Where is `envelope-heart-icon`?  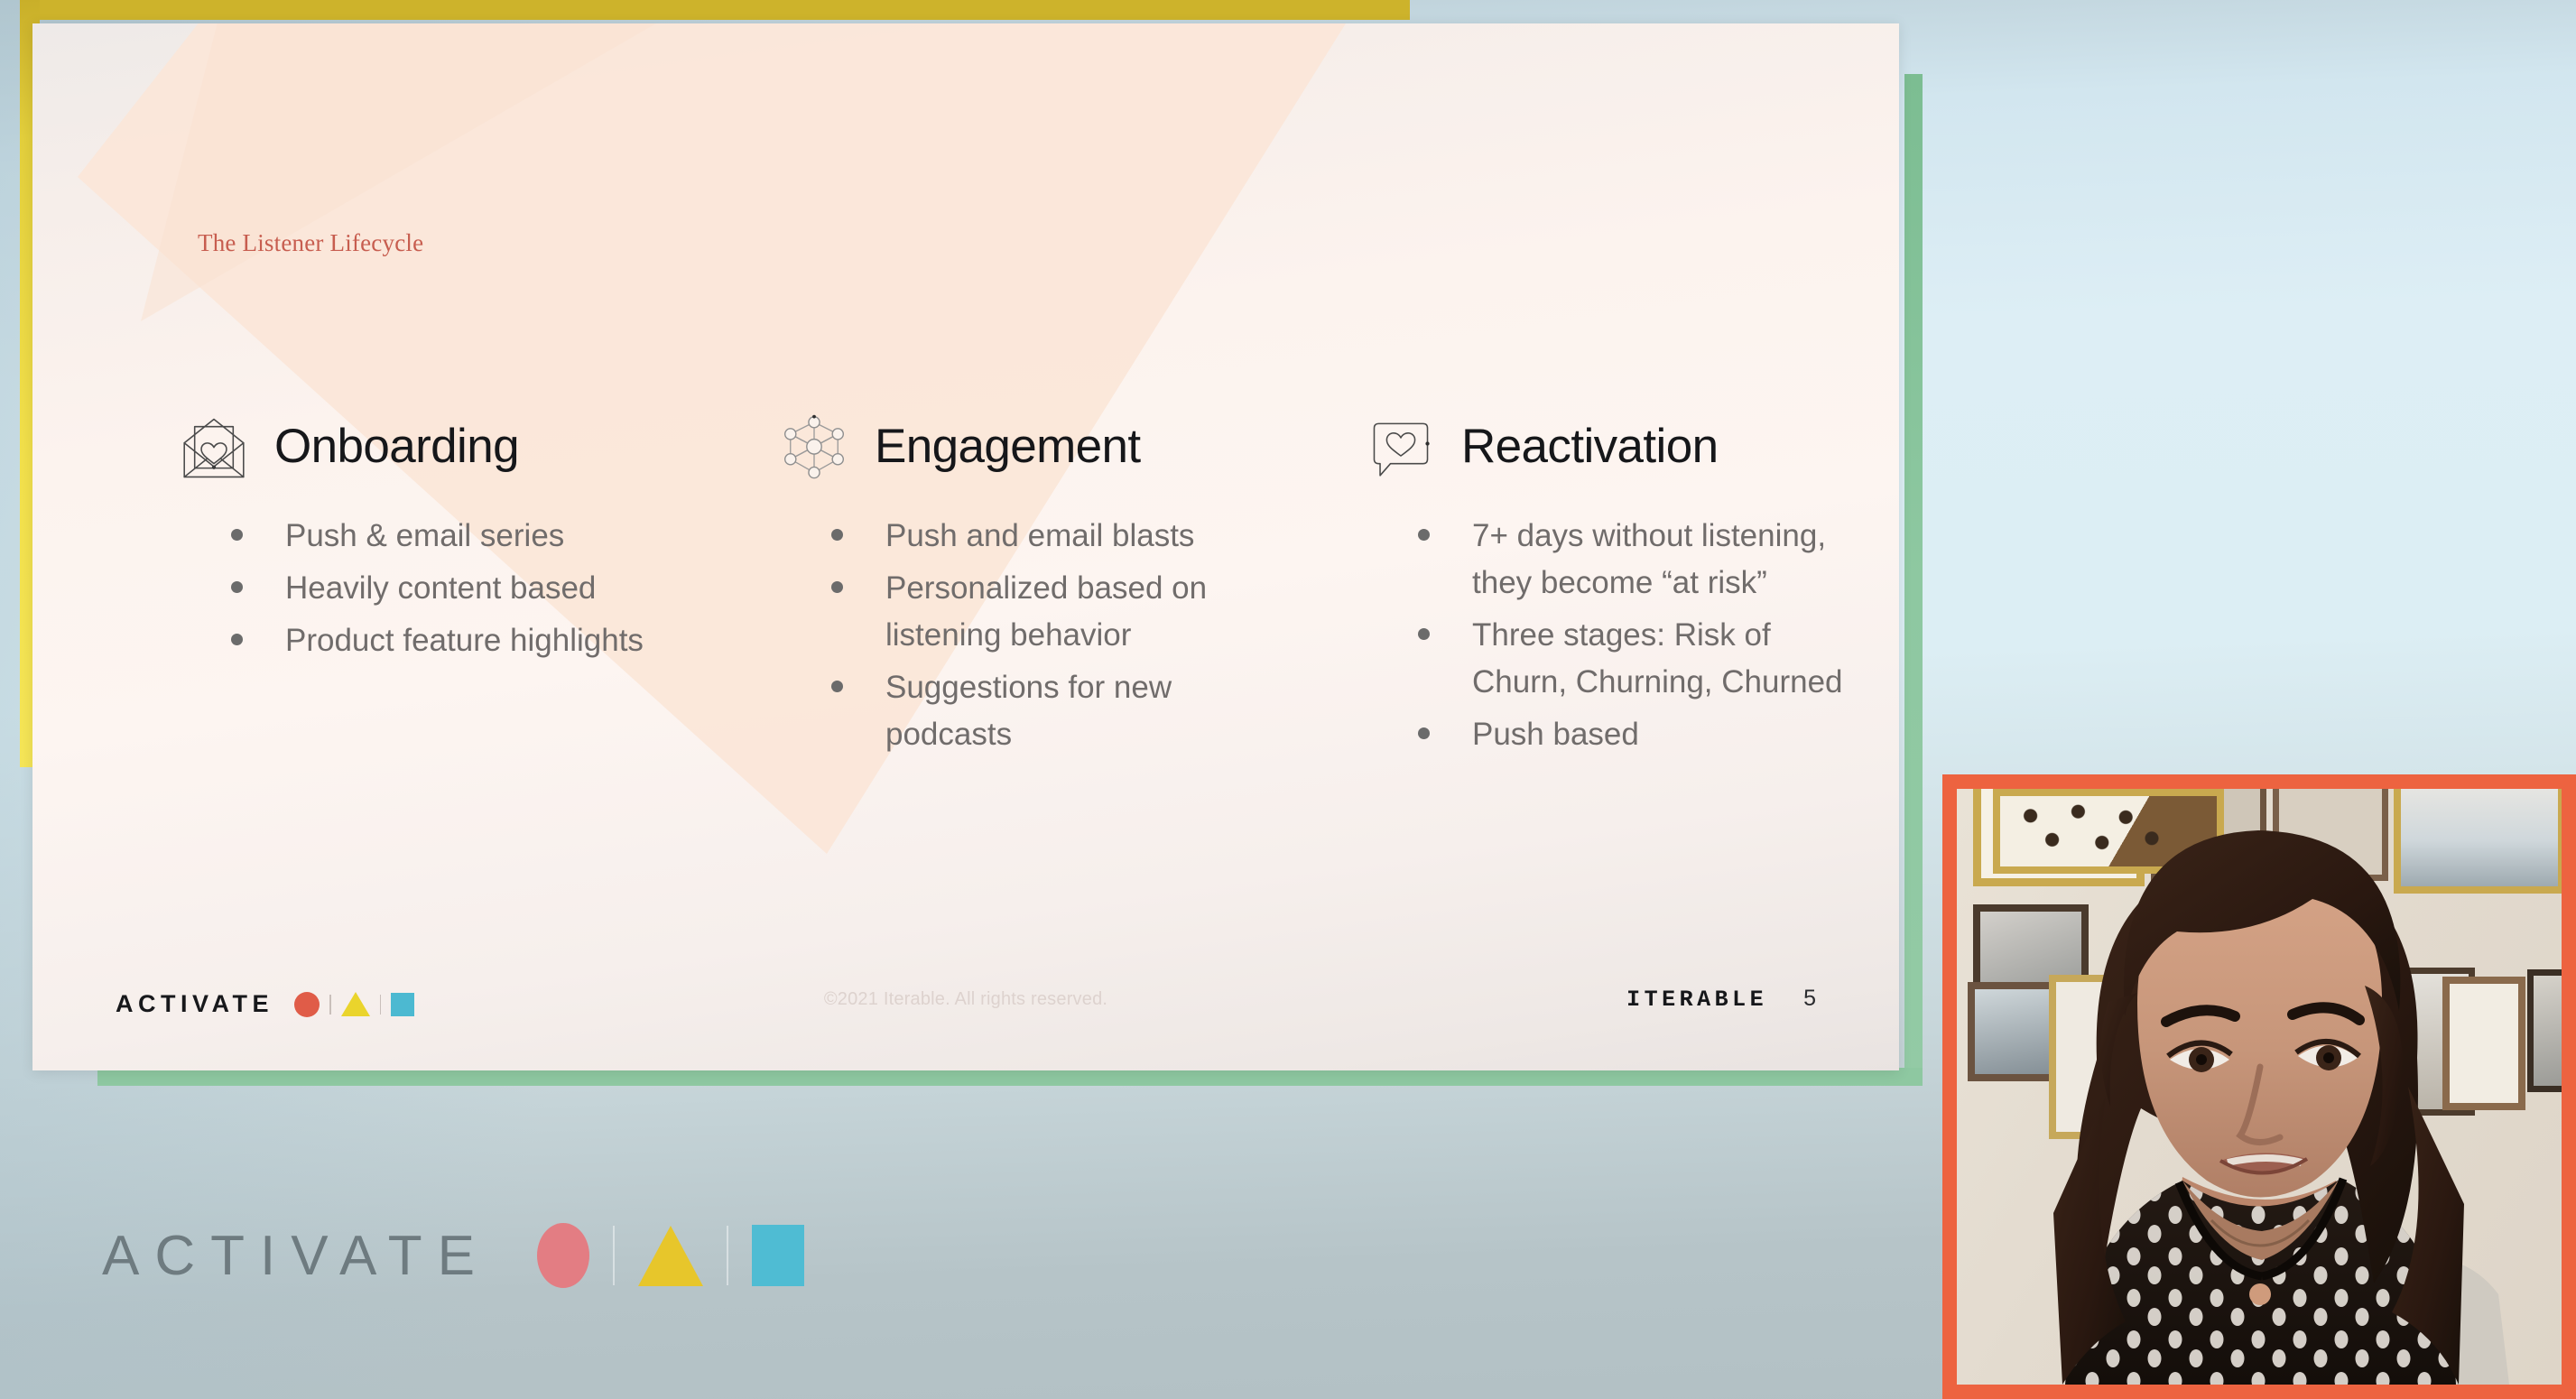 envelope-heart-icon is located at coordinates (214, 446).